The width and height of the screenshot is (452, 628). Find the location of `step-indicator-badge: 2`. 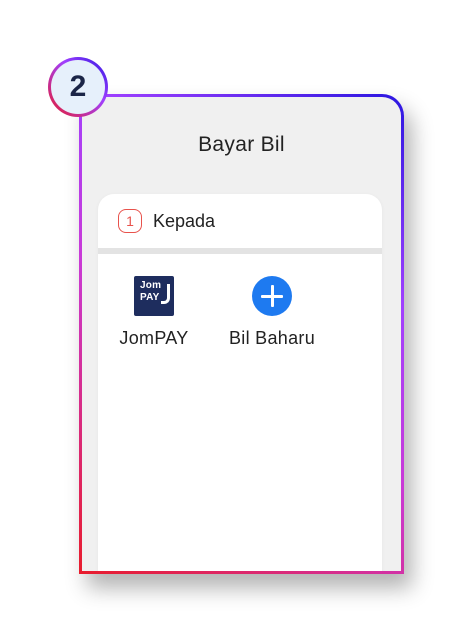

step-indicator-badge: 2 is located at coordinates (78, 87).